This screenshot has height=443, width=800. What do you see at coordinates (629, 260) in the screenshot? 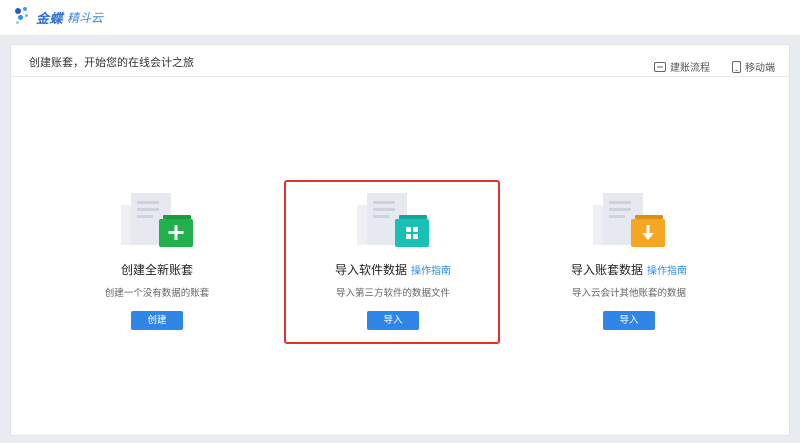
I see `option-import-account: 导入账套数据 操作指南 导入云会计其他账套的数据 导入` at bounding box center [629, 260].